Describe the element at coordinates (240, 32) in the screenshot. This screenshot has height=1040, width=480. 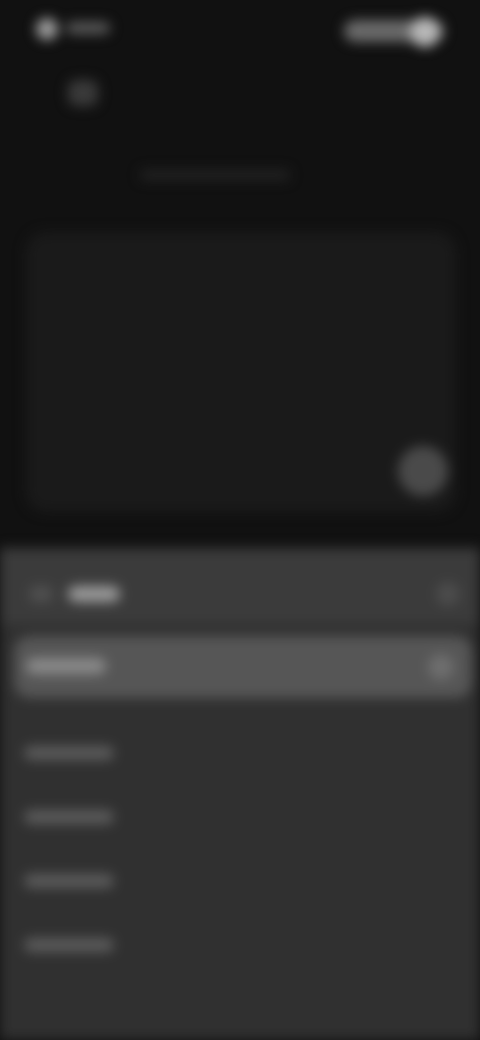
I see `top-bar` at that location.